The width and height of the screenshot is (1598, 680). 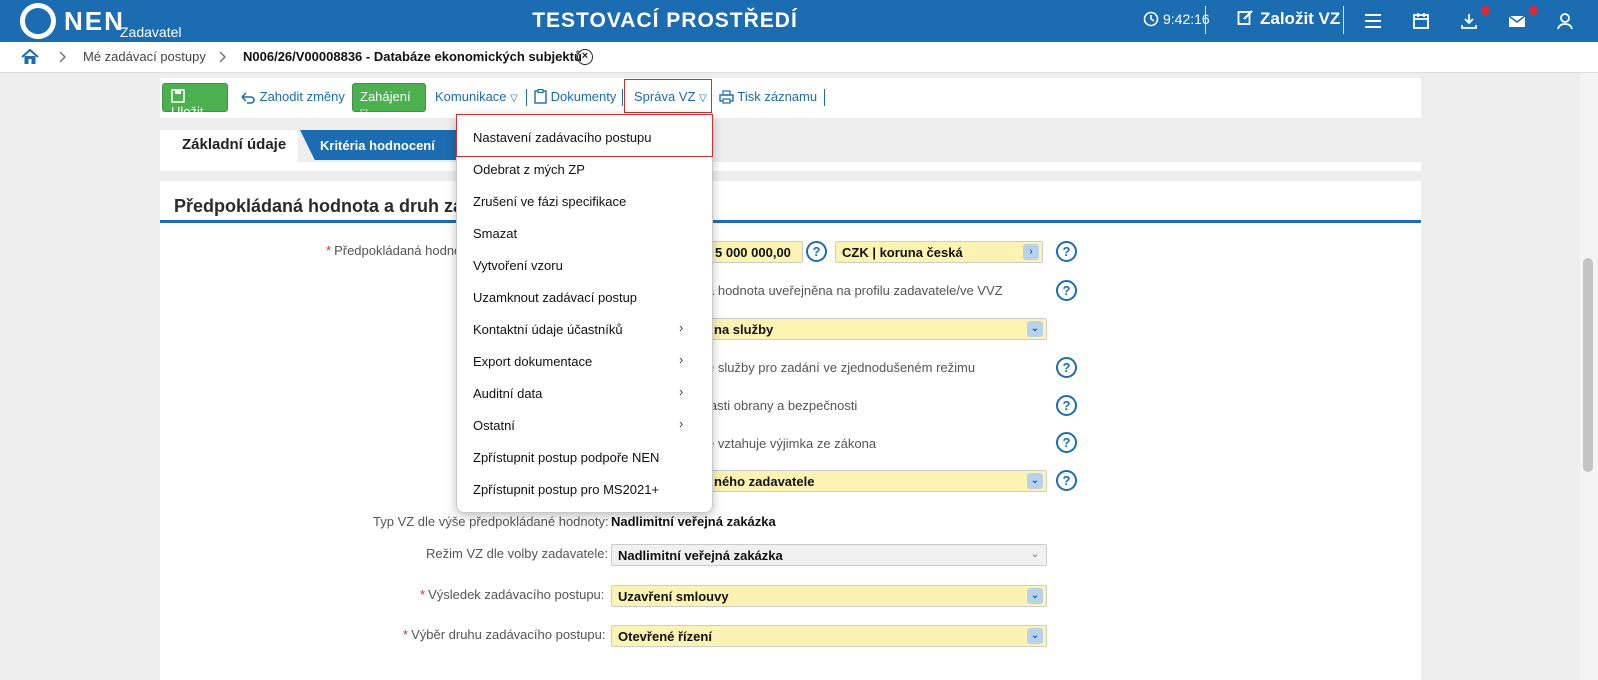 What do you see at coordinates (1517, 21) in the screenshot?
I see `mail-icon` at bounding box center [1517, 21].